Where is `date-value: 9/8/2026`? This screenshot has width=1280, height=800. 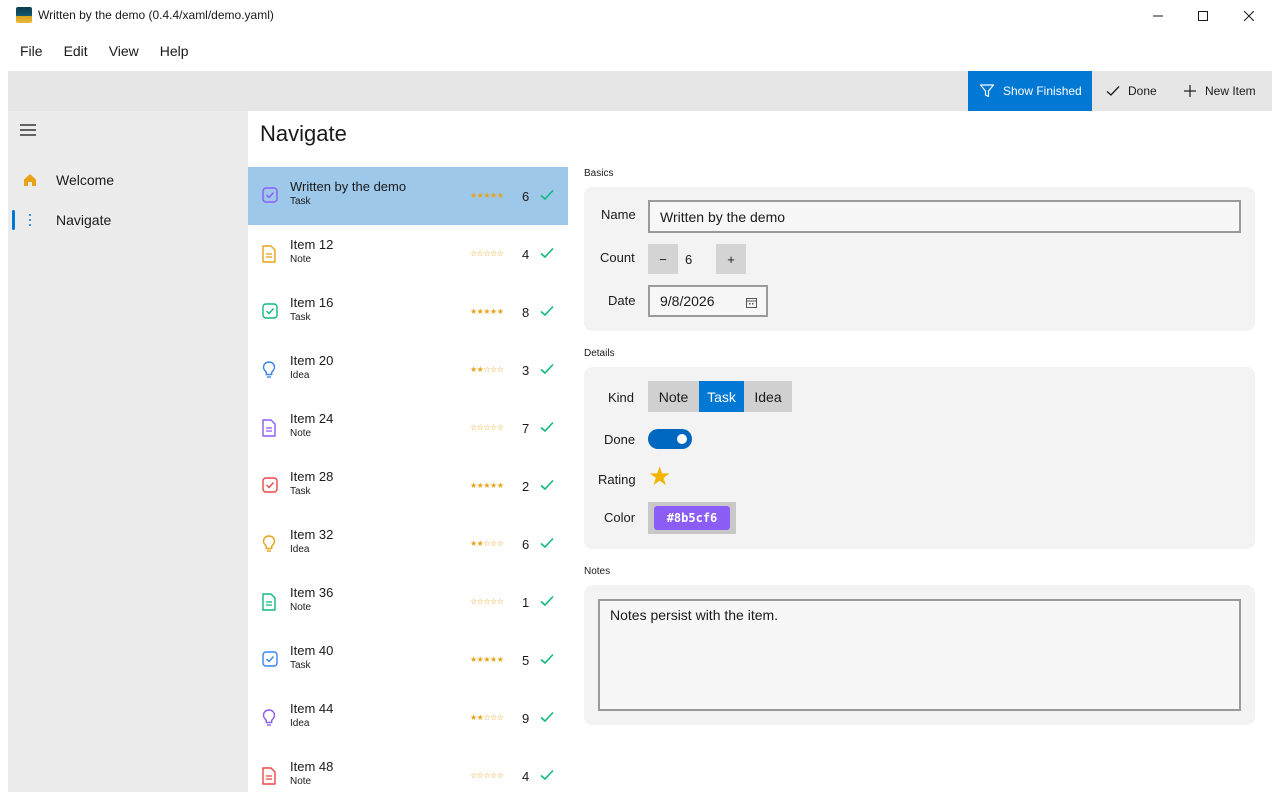
date-value: 9/8/2026 is located at coordinates (687, 301).